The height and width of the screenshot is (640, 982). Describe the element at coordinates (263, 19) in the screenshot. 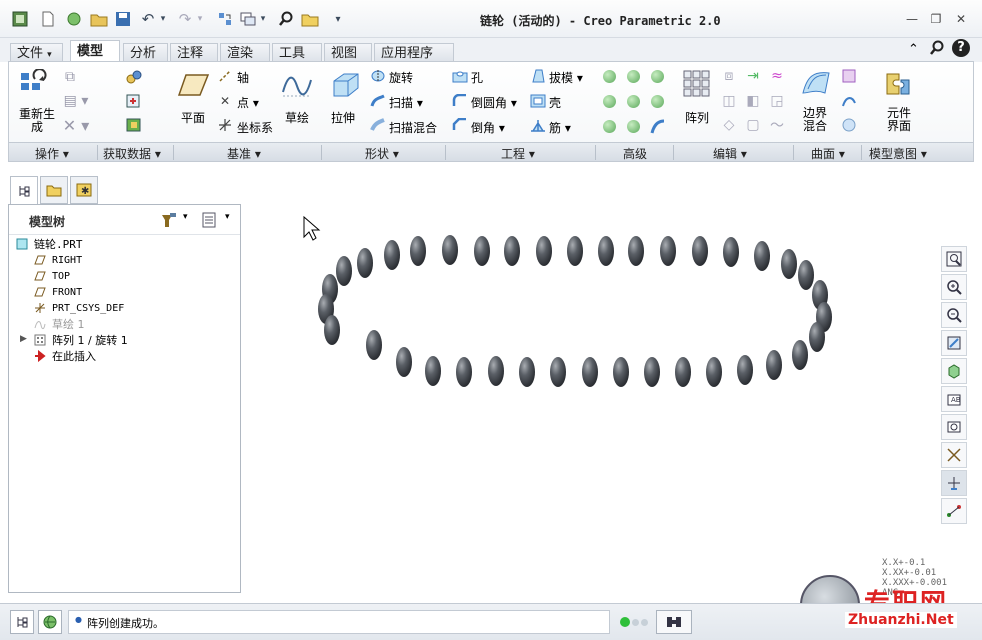

I see `windows-dropdown-icon: ▾` at that location.